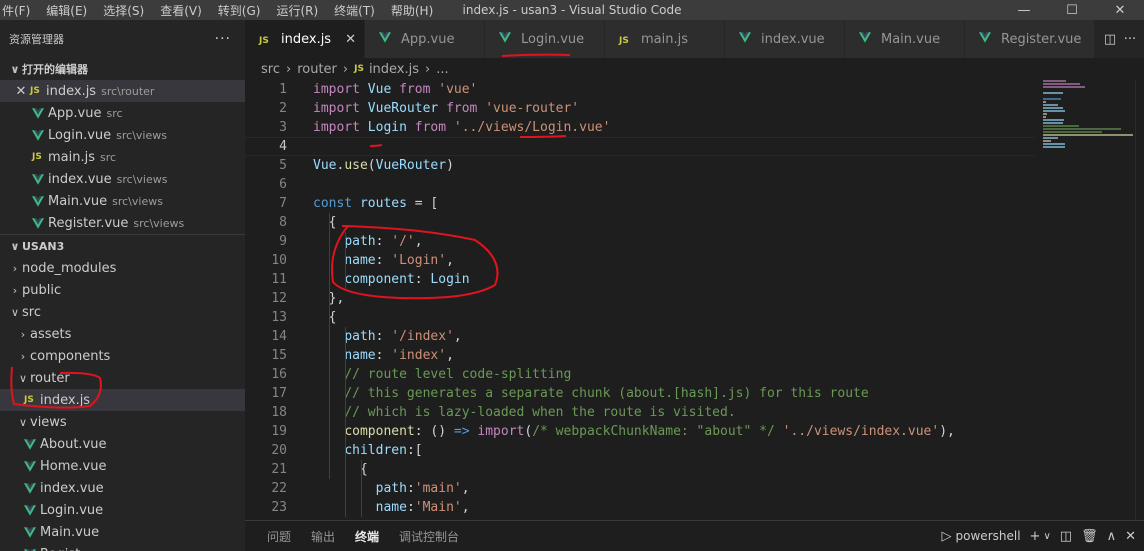 This screenshot has width=1144, height=551. I want to click on tree-folder: › components, so click(122, 356).